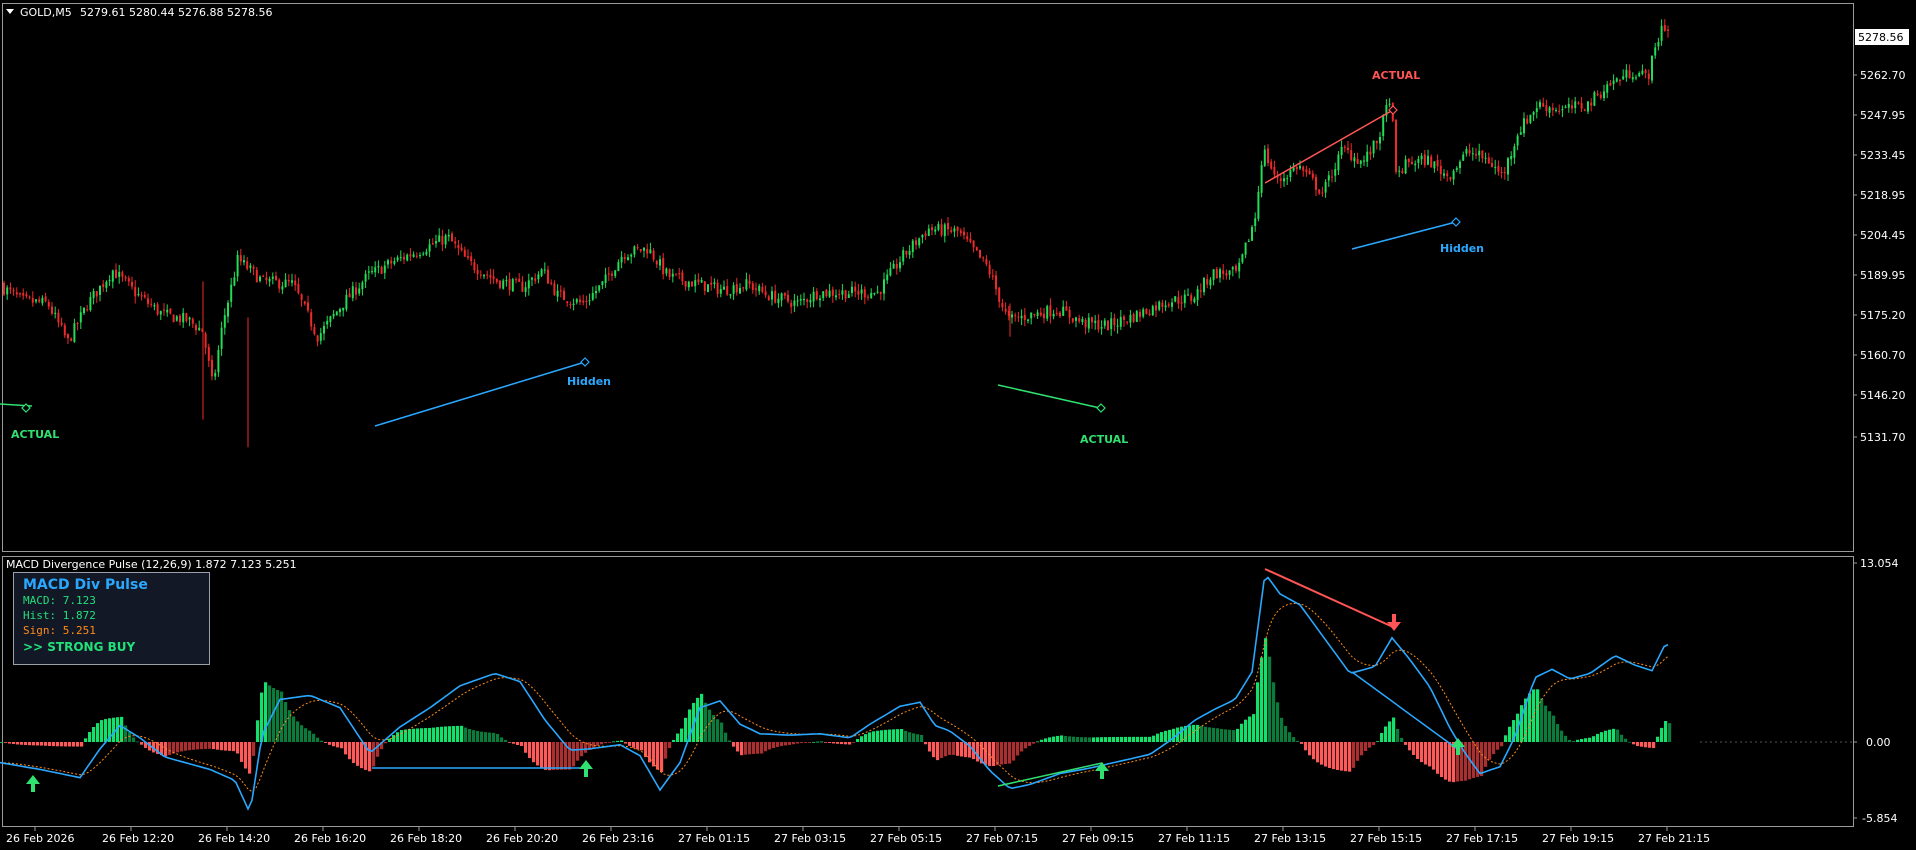  Describe the element at coordinates (1329, 598) in the screenshot. I see `macd-bearish-divergence` at that location.